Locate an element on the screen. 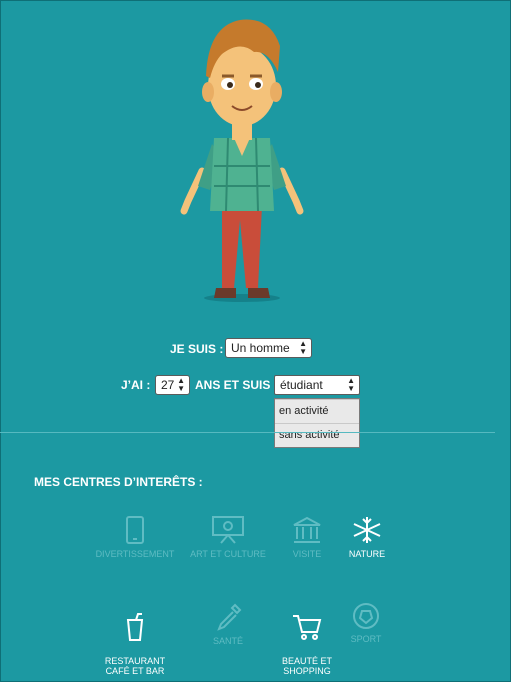 The width and height of the screenshot is (511, 682). age-stepper: 27 ▲ ▼ is located at coordinates (172, 385).